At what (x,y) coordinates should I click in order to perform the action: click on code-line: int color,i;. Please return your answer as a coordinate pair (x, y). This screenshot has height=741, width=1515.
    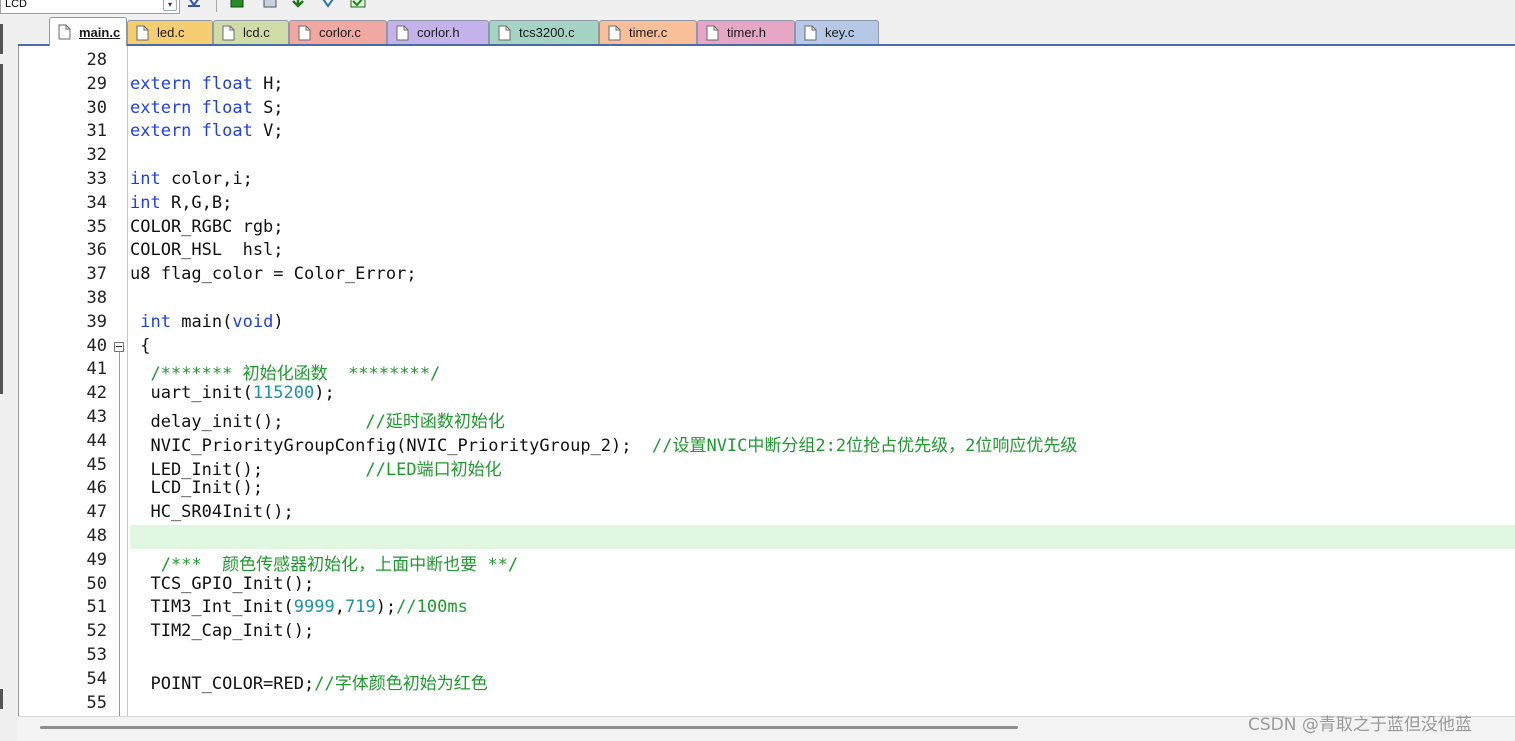
    Looking at the image, I should click on (191, 179).